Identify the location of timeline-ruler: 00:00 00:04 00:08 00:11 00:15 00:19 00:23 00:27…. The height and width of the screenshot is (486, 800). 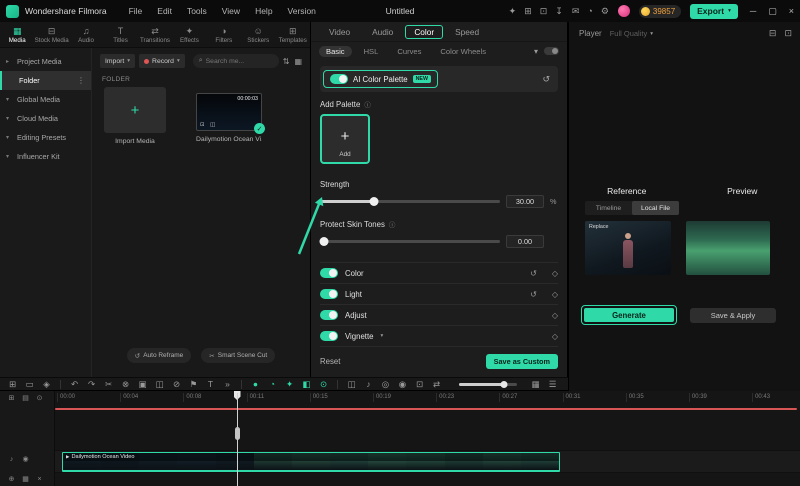
(428, 398).